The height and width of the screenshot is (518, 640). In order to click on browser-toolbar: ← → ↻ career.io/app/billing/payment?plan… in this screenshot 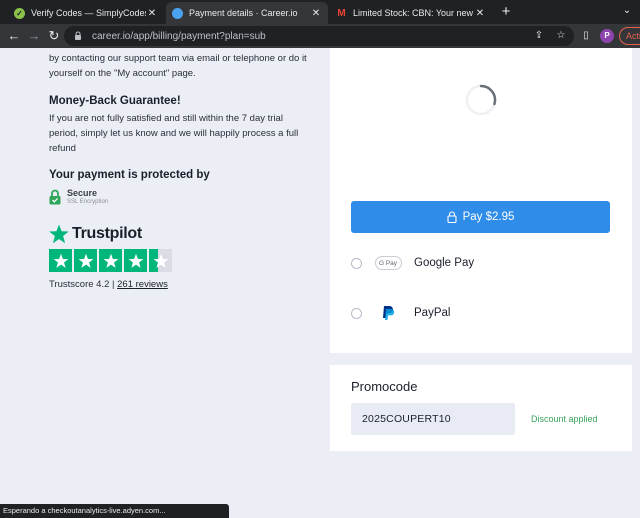, I will do `click(320, 36)`.